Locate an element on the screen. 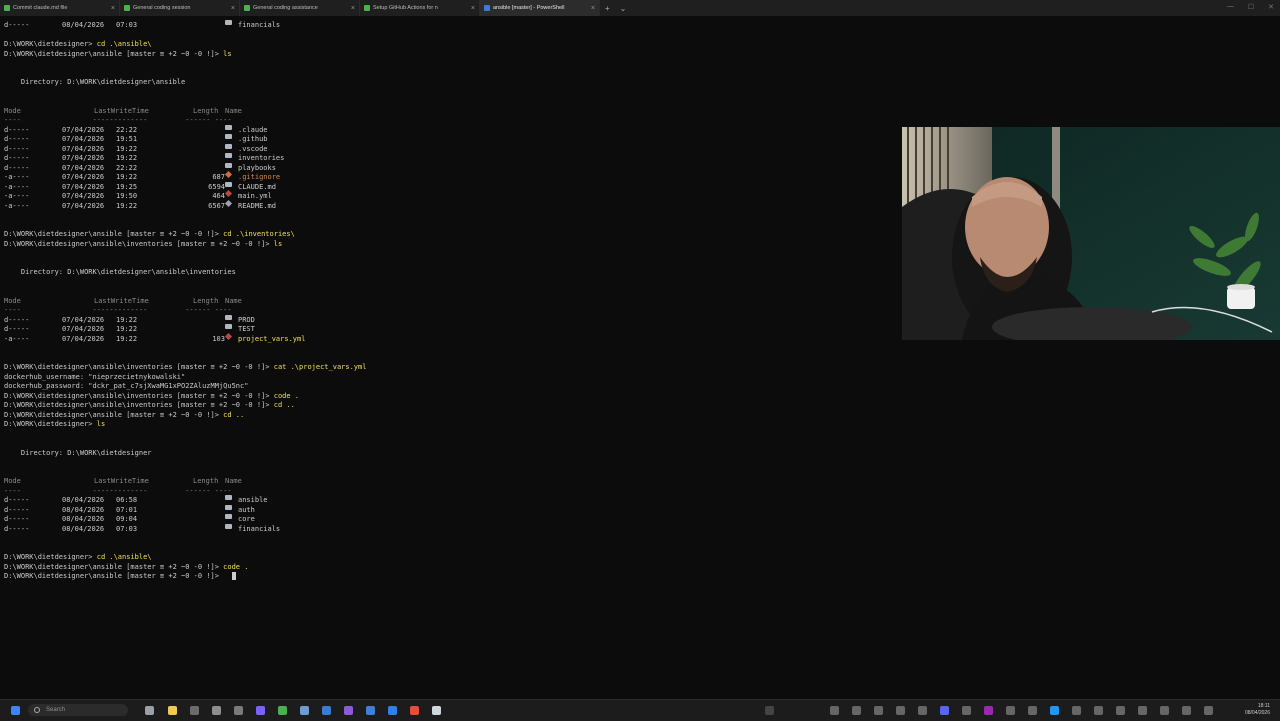 The image size is (1280, 721). prompt: D:\WORK\dietdesigner> is located at coordinates (48, 44).